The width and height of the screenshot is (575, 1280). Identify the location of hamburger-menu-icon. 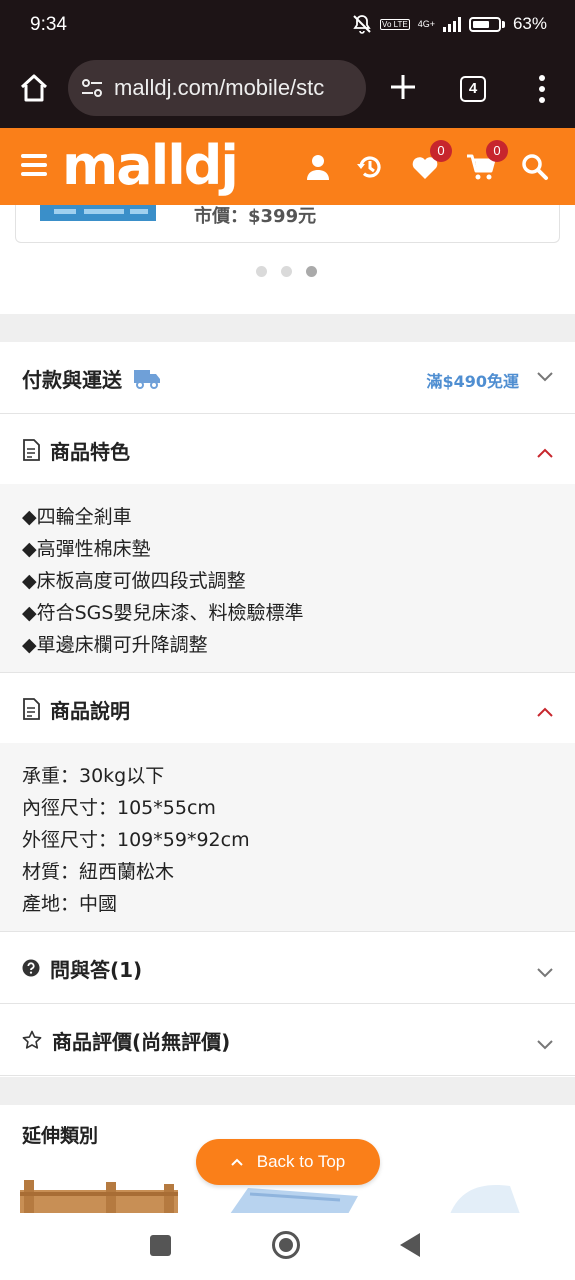
(34, 166).